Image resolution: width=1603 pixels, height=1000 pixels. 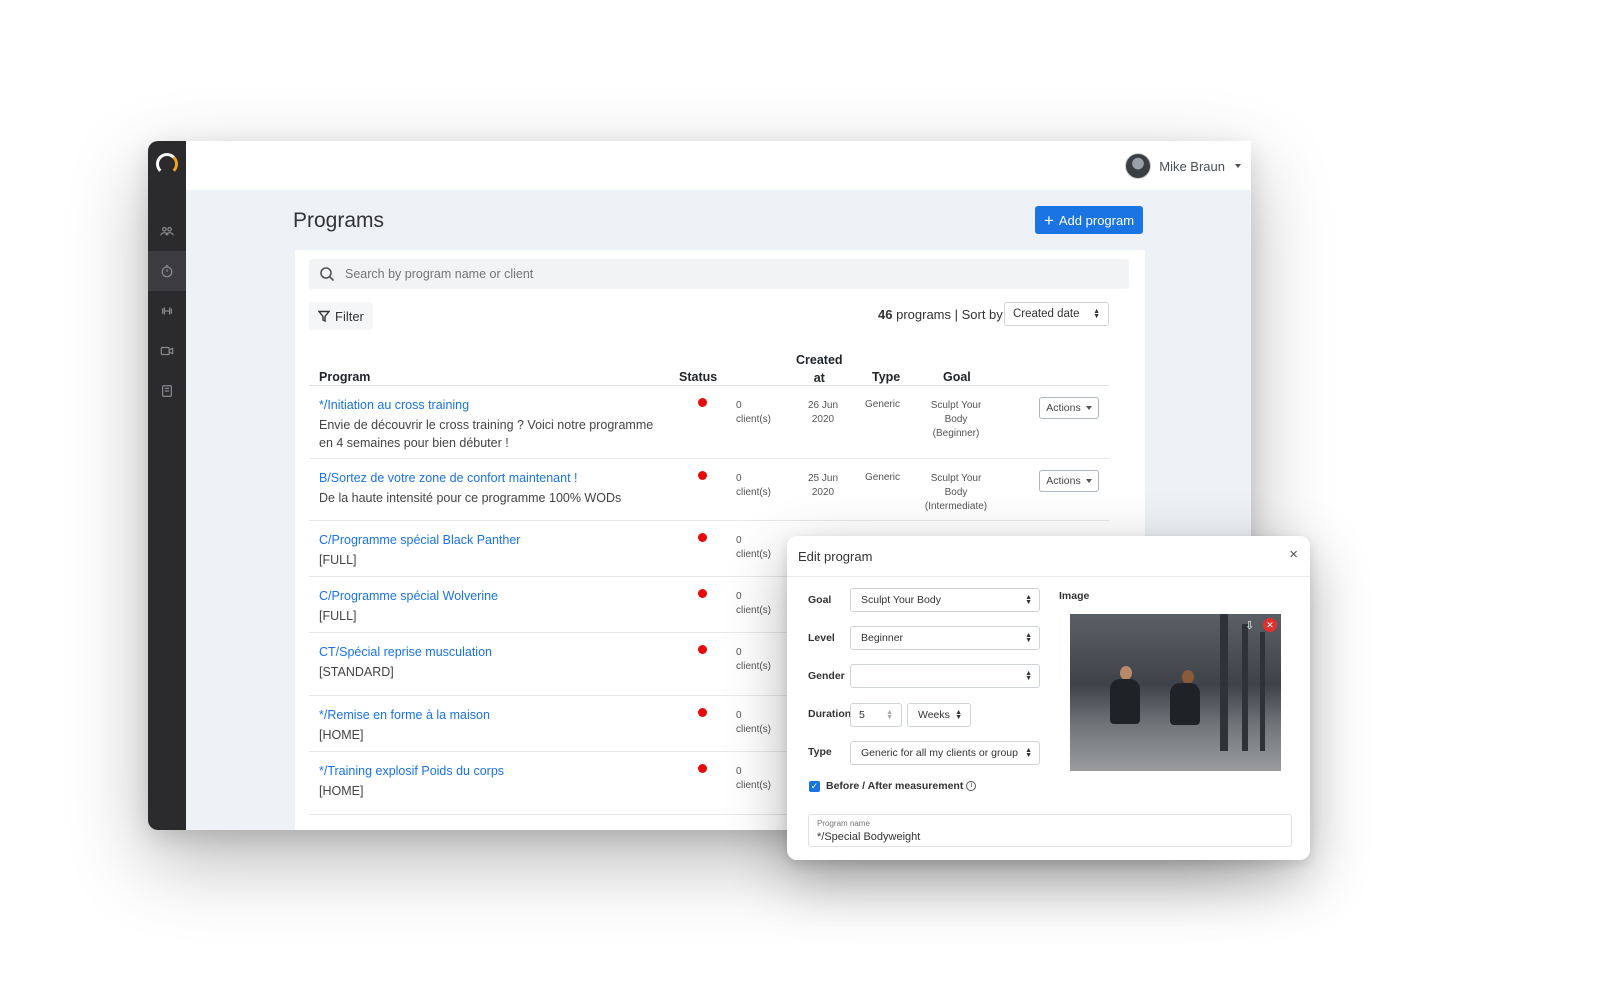 I want to click on sidebar-item-clients, so click(x=167, y=231).